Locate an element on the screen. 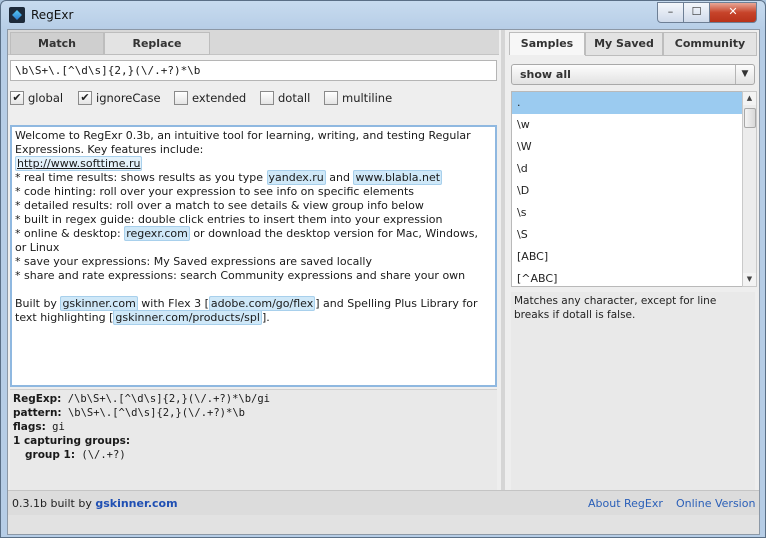 This screenshot has height=538, width=766. group1-value: (\/.+?) is located at coordinates (103, 455).